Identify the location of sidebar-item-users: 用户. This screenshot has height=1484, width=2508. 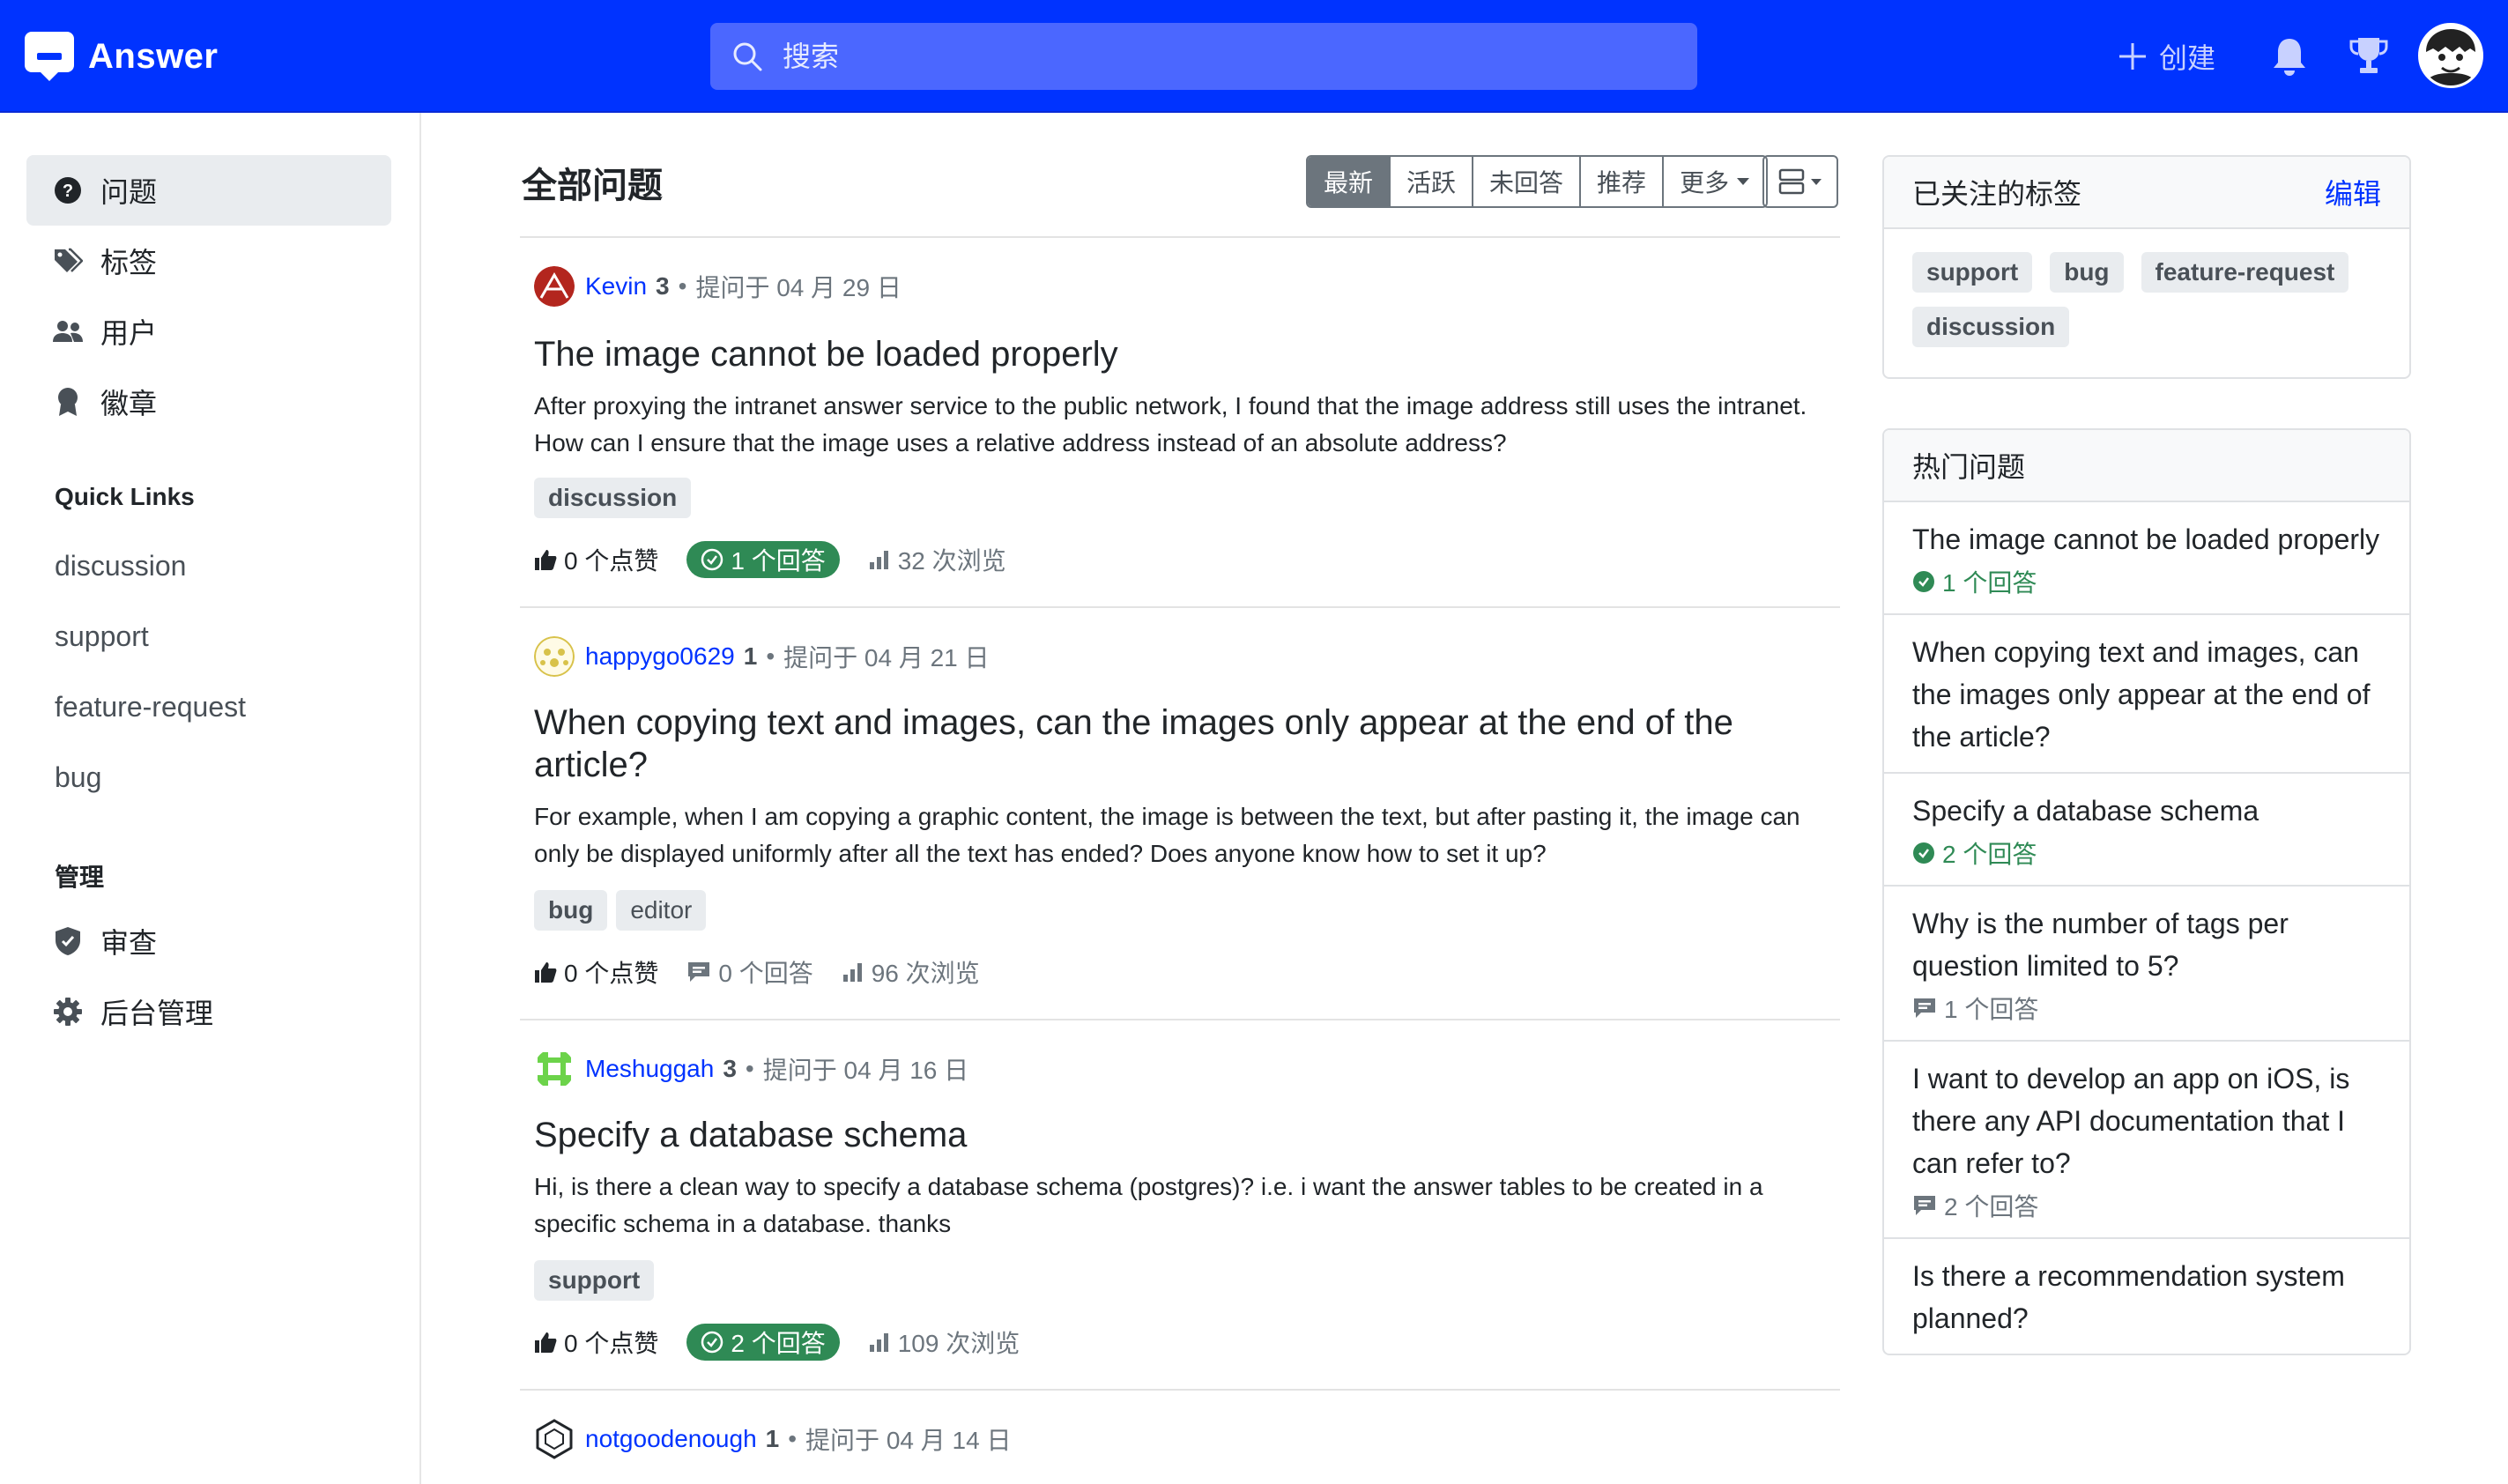
(208, 331).